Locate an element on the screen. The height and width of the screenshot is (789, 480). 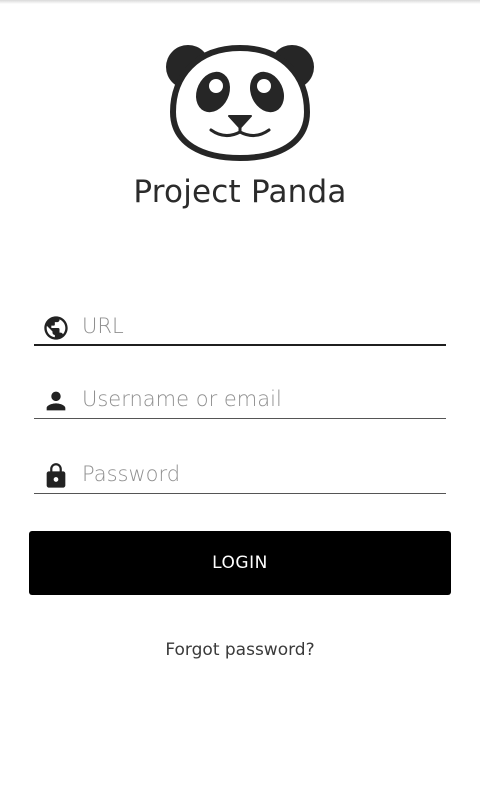
app-title: Project Panda is located at coordinates (240, 192).